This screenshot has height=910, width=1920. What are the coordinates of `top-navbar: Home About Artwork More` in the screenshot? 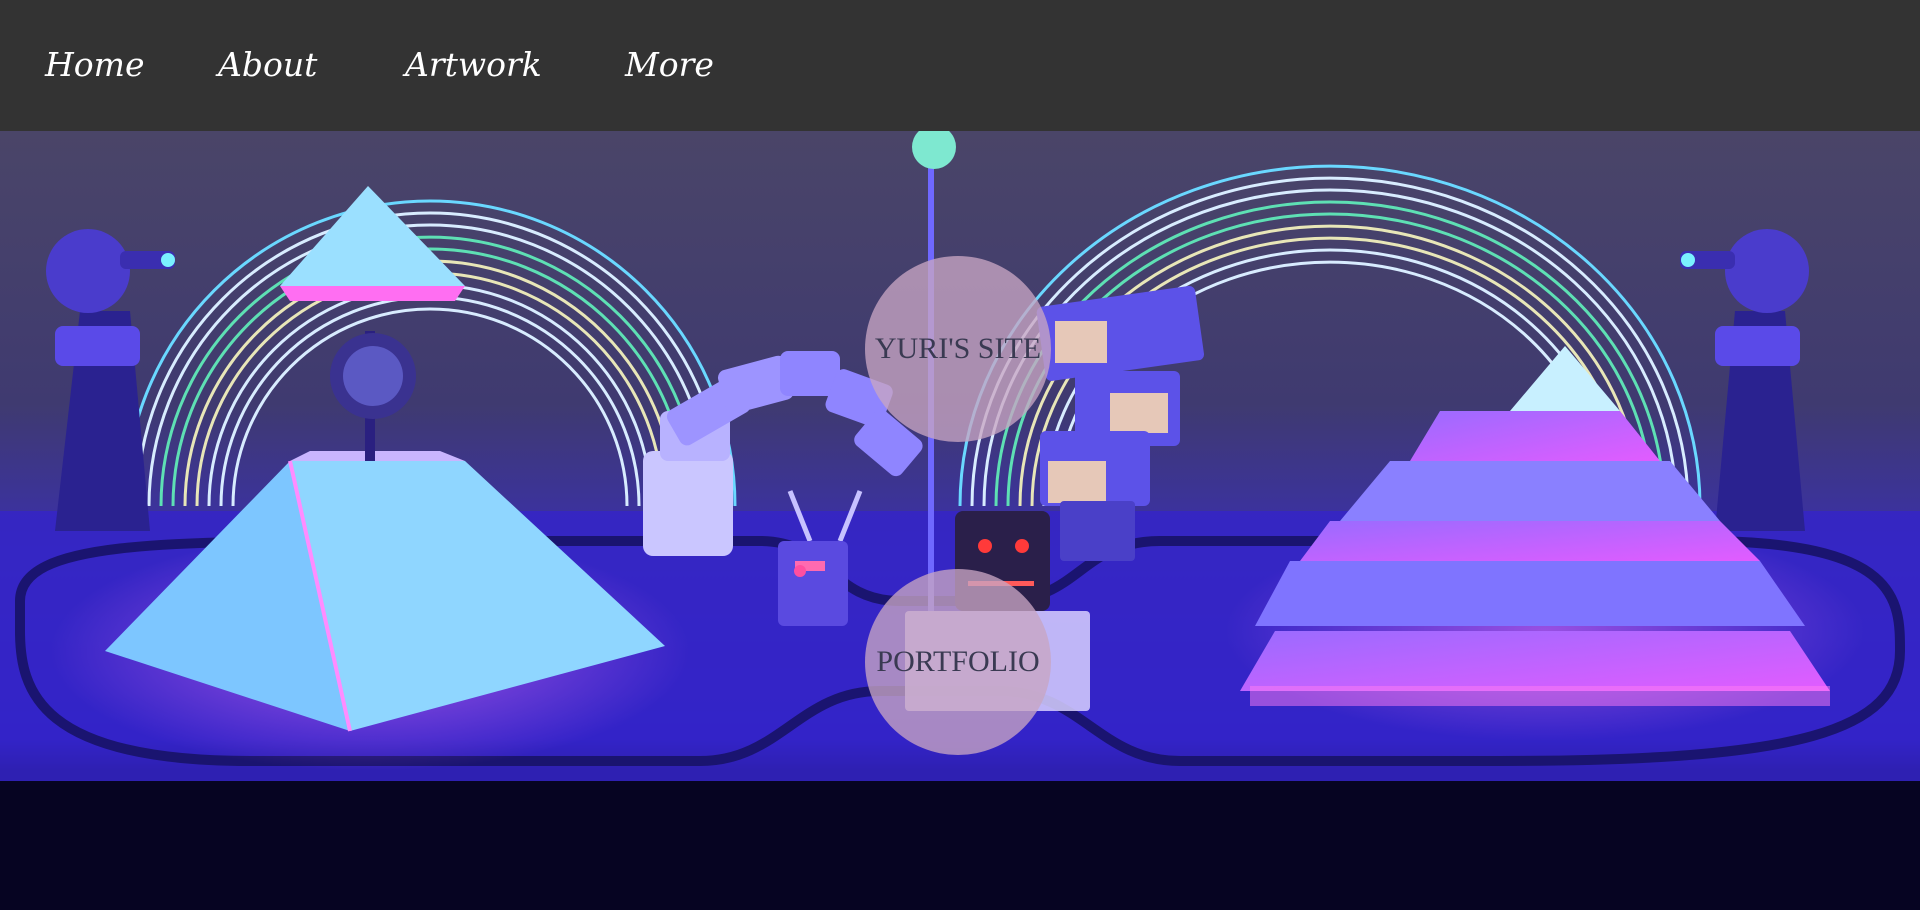 It's located at (960, 65).